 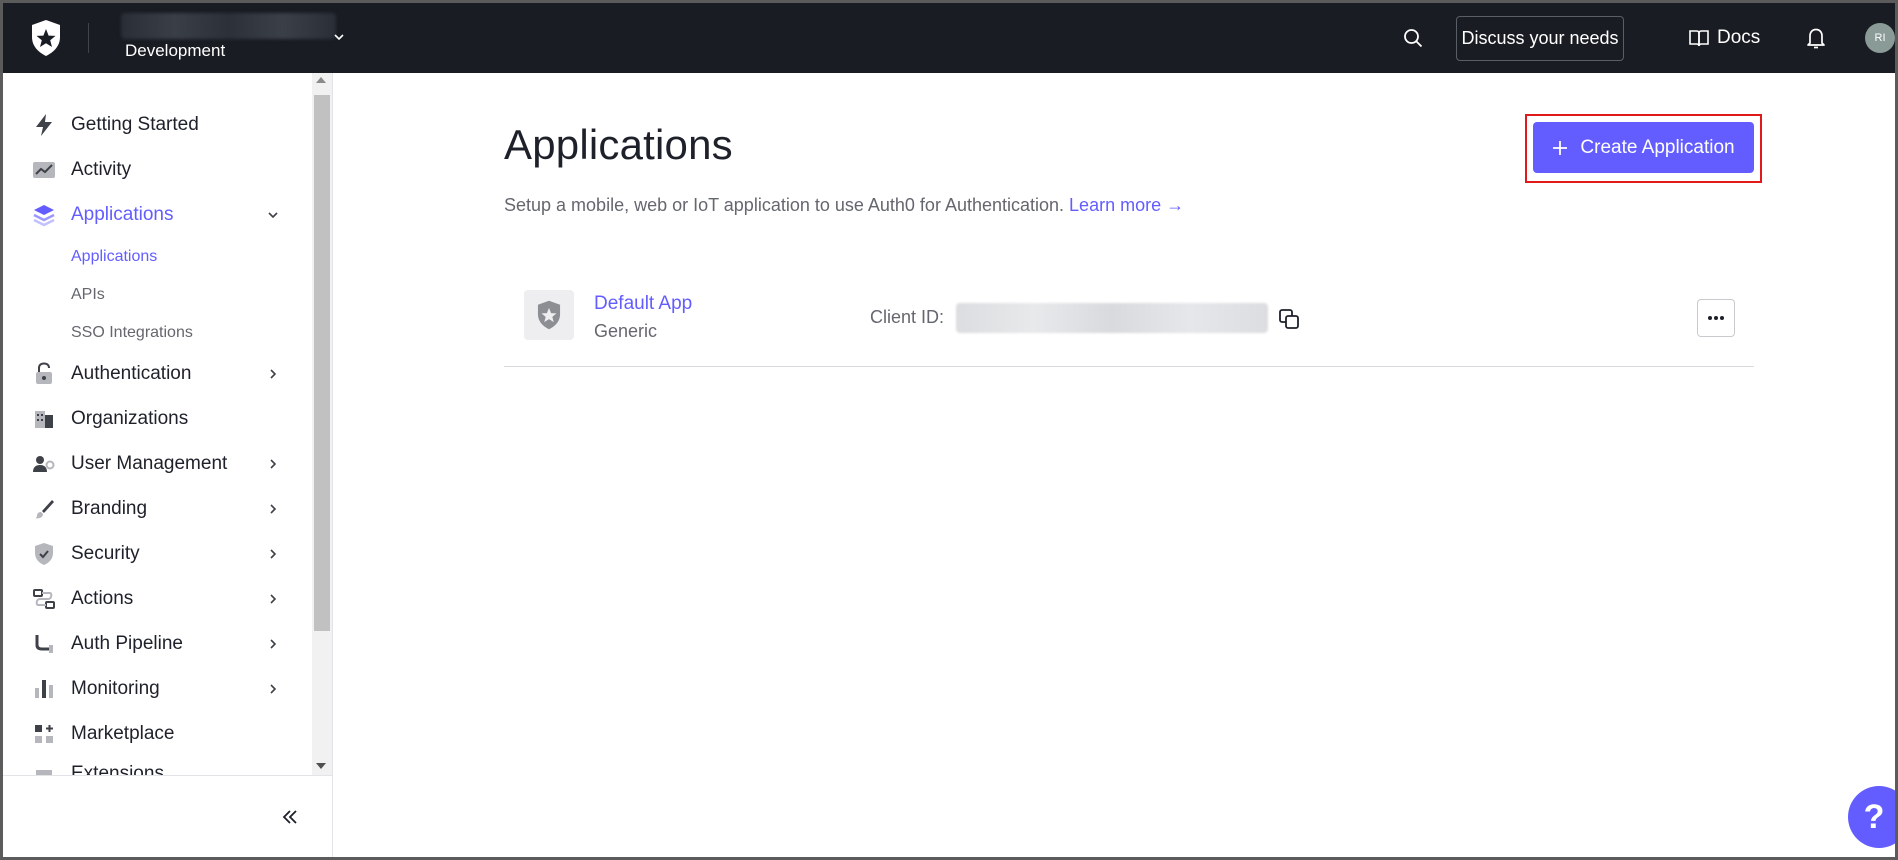 I want to click on sidebar-item-organizations: Organizations, so click(x=161, y=419).